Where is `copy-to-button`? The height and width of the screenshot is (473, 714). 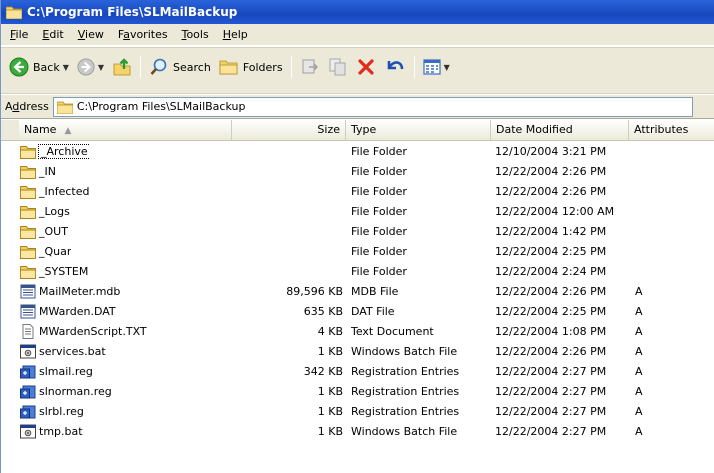
copy-to-button is located at coordinates (338, 67).